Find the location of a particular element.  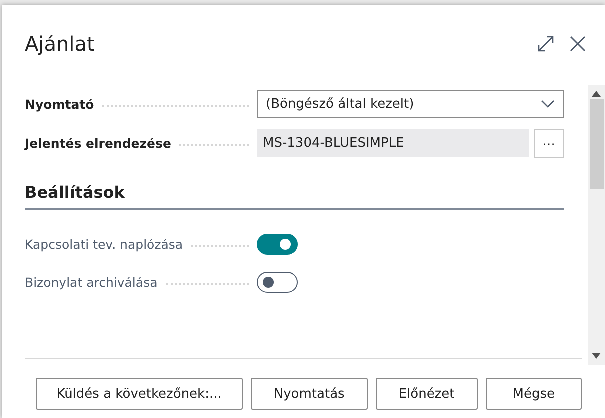

scroll-up-icon is located at coordinates (596, 94).